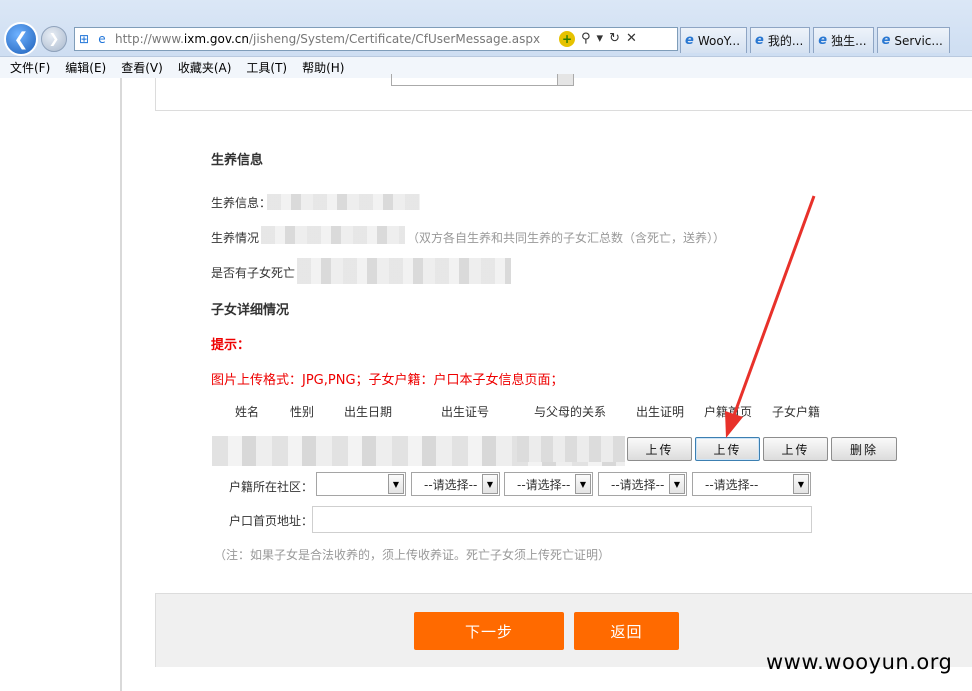 The width and height of the screenshot is (972, 691). What do you see at coordinates (563, 92) in the screenshot?
I see `previous-section` at bounding box center [563, 92].